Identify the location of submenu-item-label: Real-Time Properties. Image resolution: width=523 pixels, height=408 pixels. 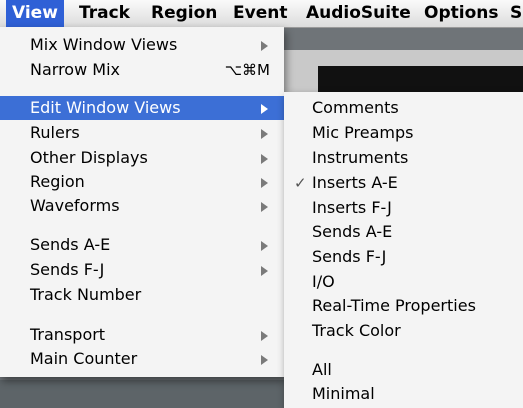
(394, 305).